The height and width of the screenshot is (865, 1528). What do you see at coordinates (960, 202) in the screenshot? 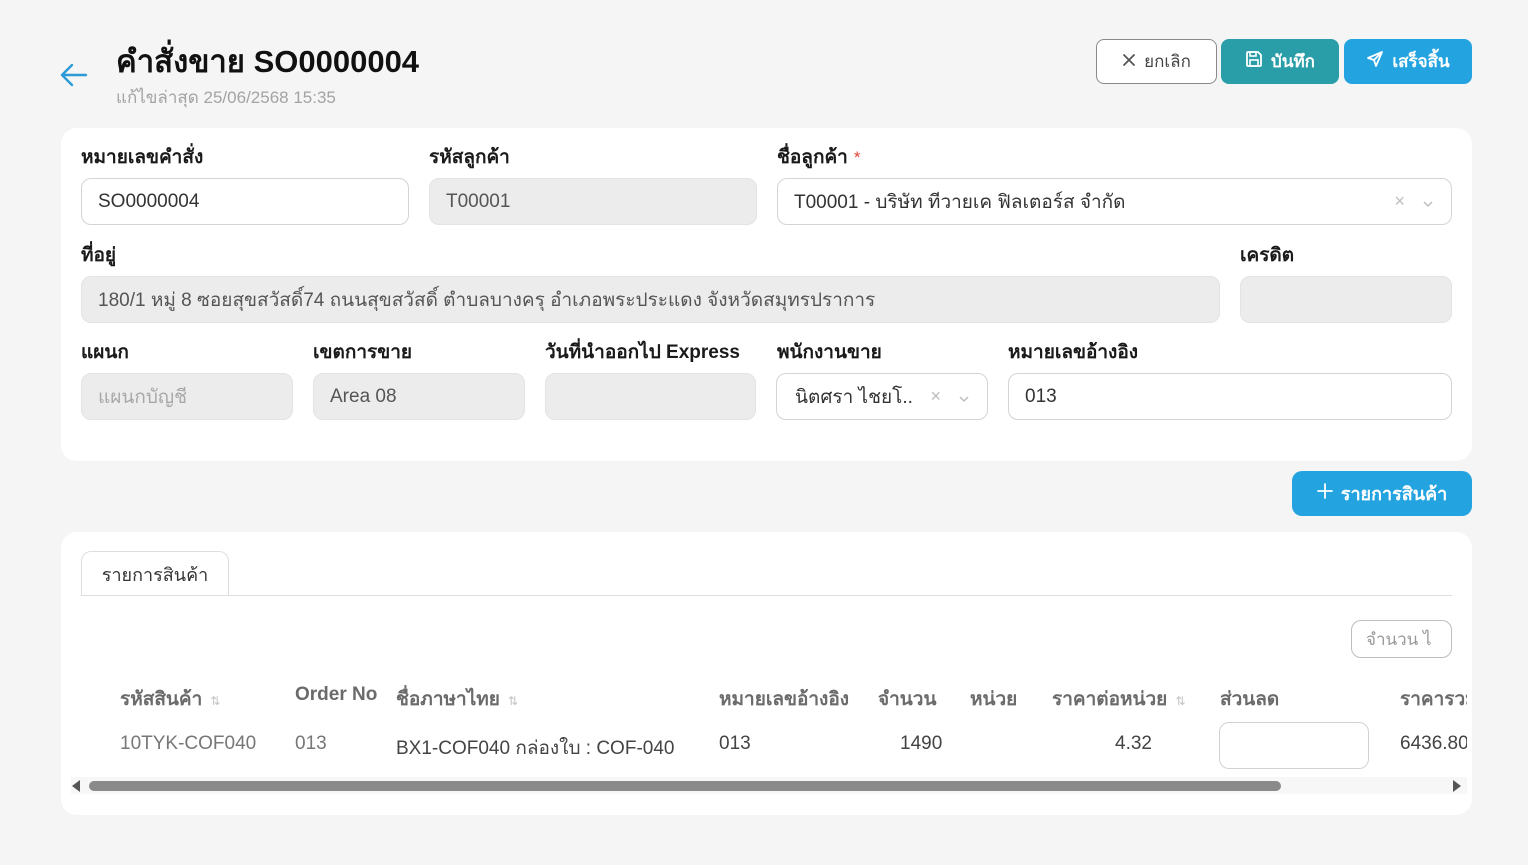
I see `customer-name-value: T00001 - บริษัท ทีวายเค ฟิลเตอร์ส จำกัด` at bounding box center [960, 202].